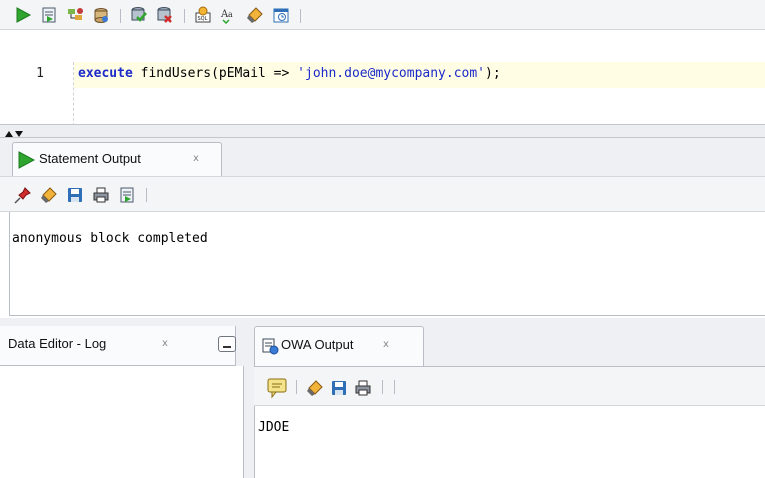 The width and height of the screenshot is (765, 478). I want to click on owa-output-icon, so click(270, 346).